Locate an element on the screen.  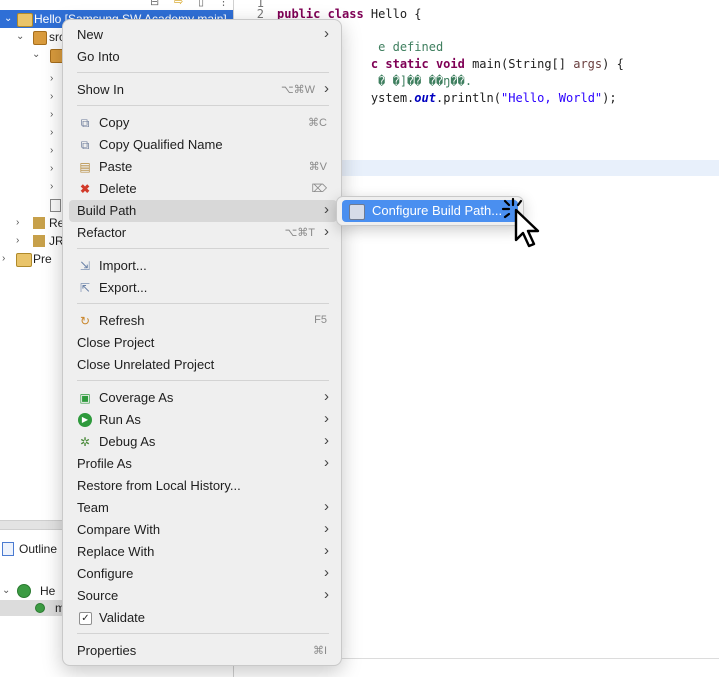
menu-item-replace-with: Replace With › is located at coordinates (203, 552).